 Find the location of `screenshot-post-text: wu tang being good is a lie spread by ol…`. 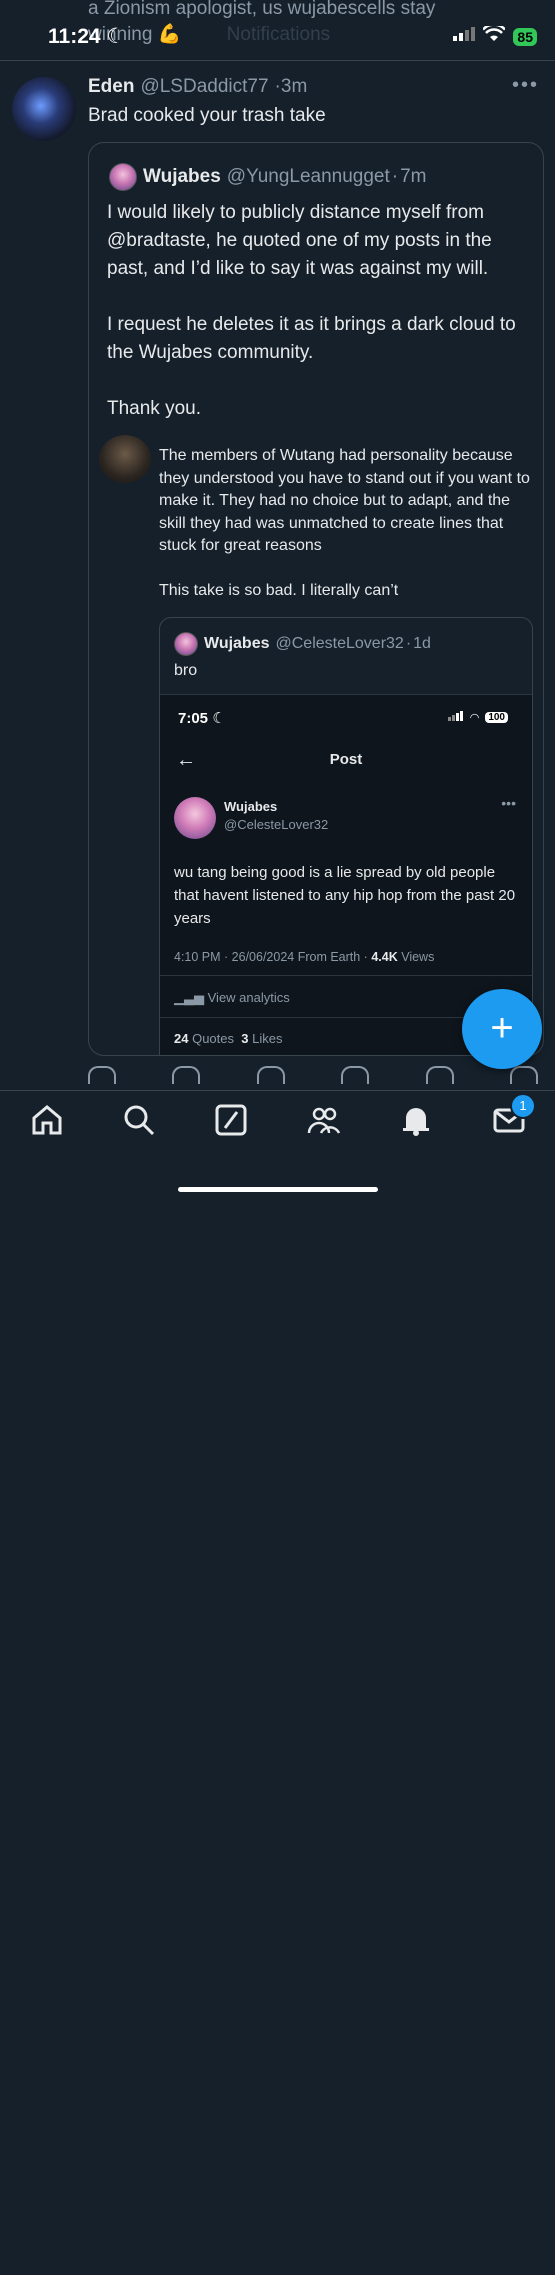

screenshot-post-text: wu tang being good is a lie spread by ol… is located at coordinates (345, 895).